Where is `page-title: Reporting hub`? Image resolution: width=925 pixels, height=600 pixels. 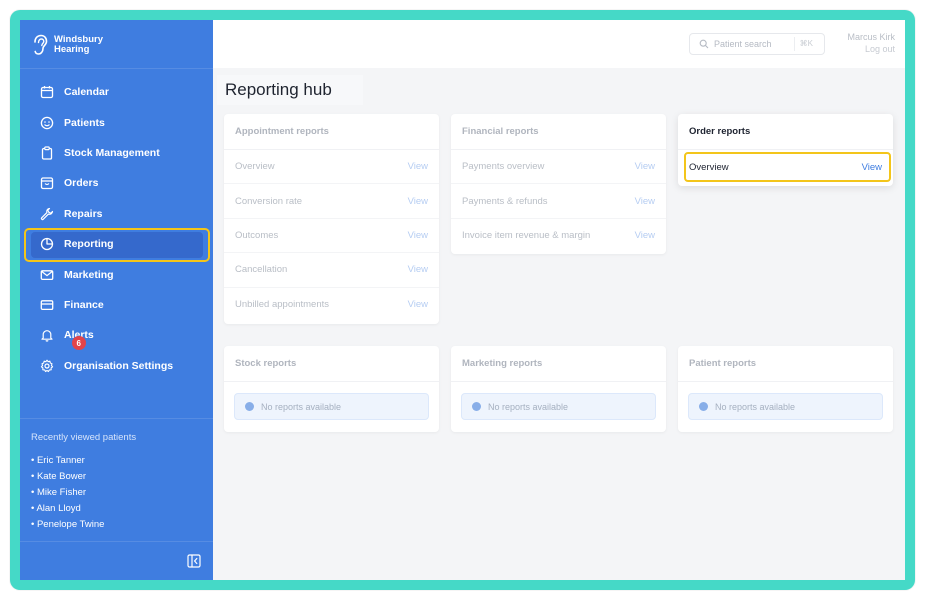 page-title: Reporting hub is located at coordinates (290, 90).